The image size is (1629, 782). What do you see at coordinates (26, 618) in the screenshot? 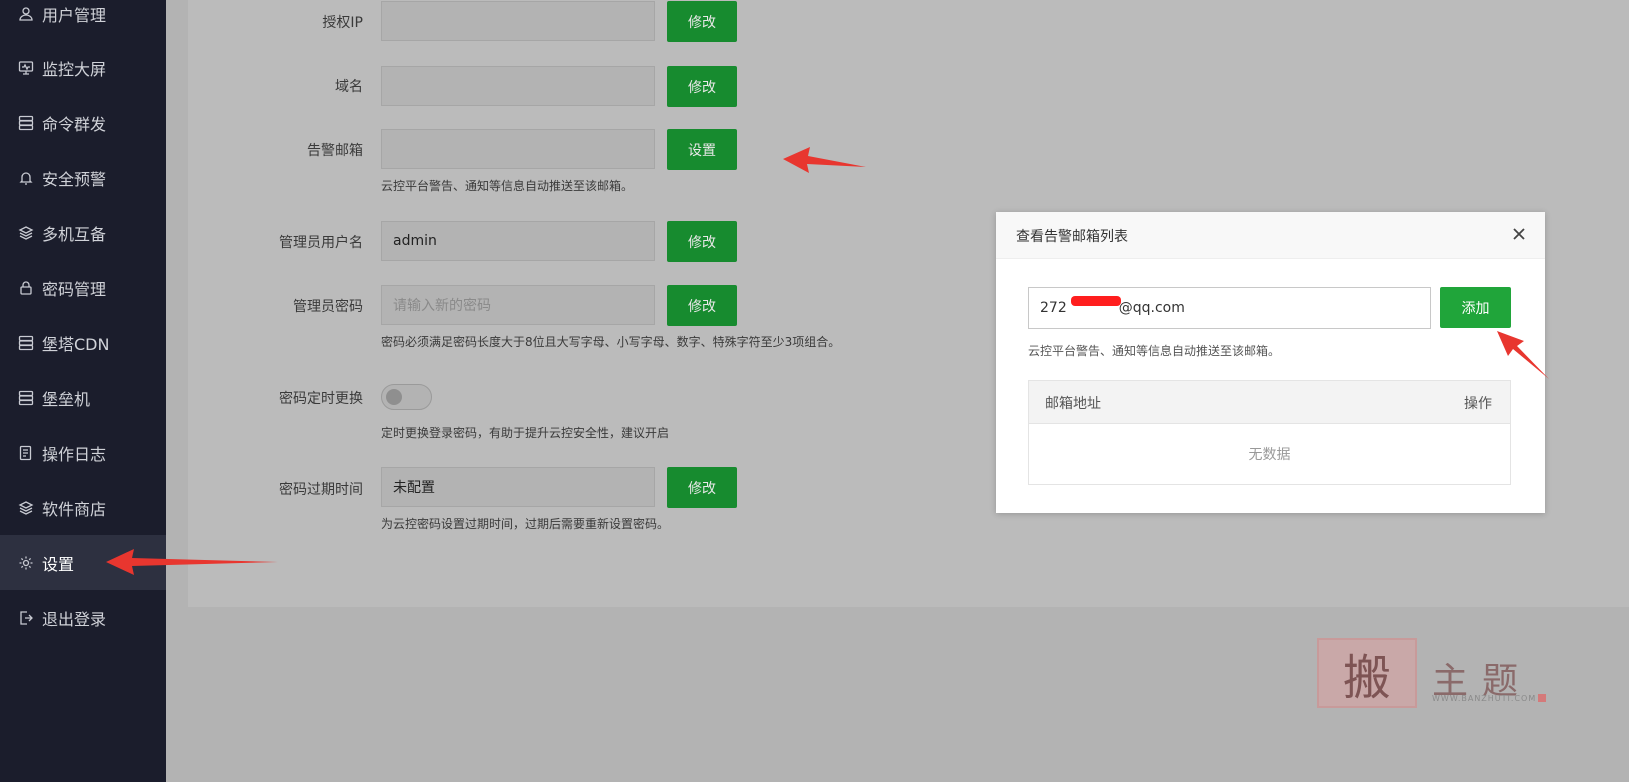
I see `logout-icon` at bounding box center [26, 618].